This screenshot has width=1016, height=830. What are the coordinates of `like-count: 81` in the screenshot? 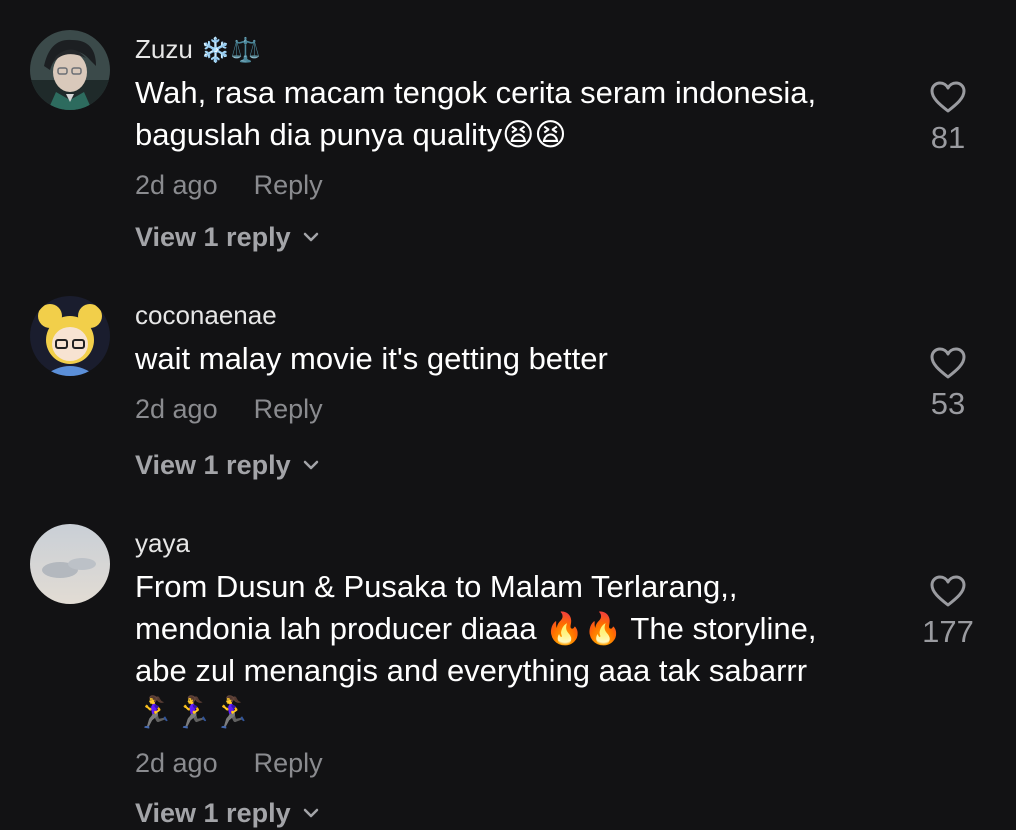 It's located at (948, 137).